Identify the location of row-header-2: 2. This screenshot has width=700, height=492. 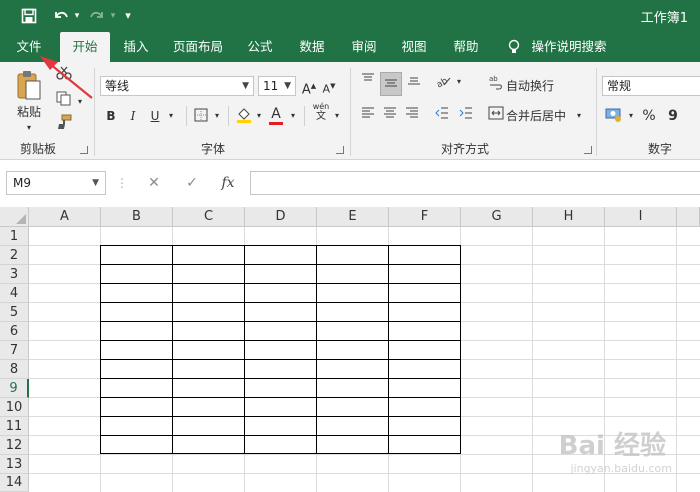
(14, 255).